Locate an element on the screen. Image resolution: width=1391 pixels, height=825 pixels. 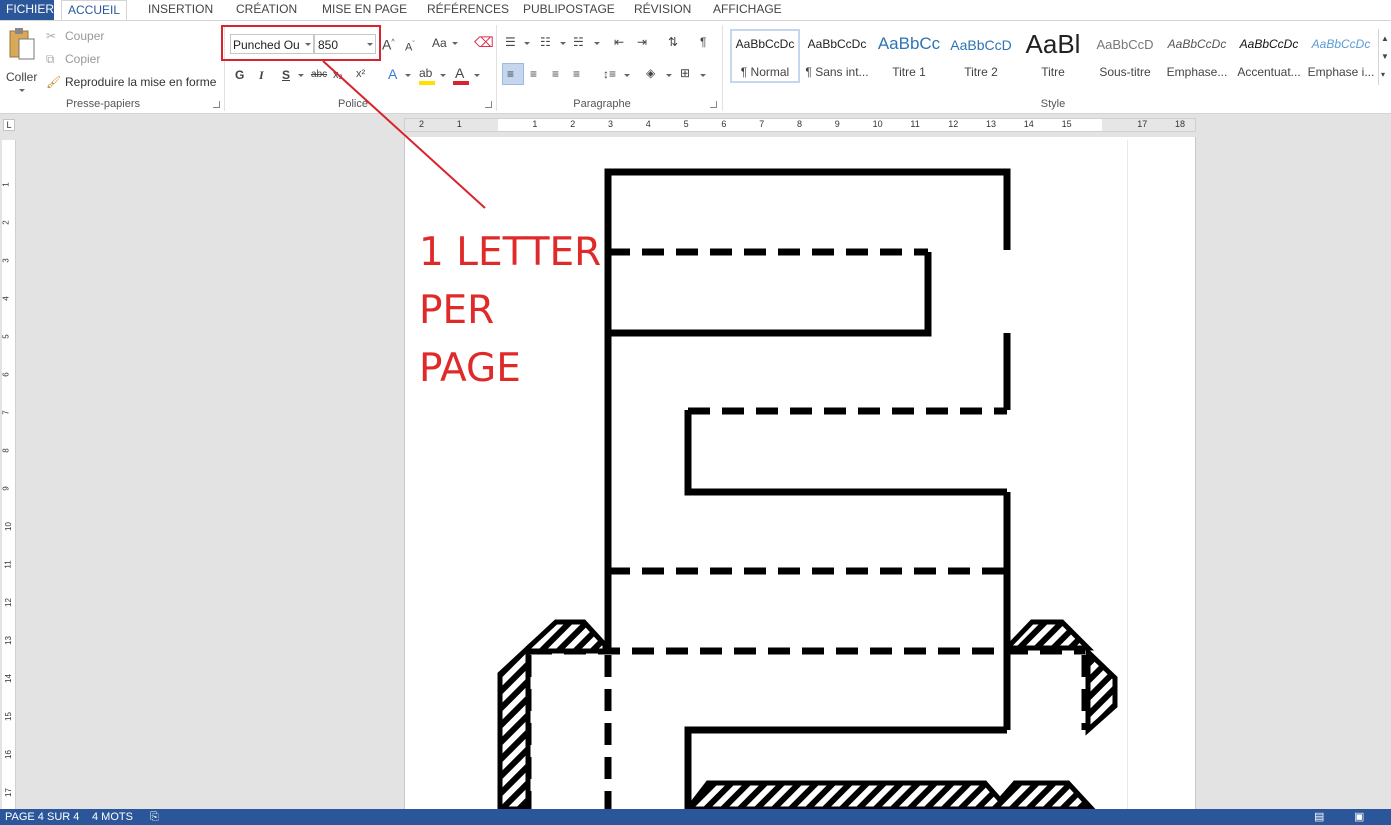
status-bar: PAGE 4 SUR 4 4 MOTS ⎘ ▤ ▣ is located at coordinates (695, 817).